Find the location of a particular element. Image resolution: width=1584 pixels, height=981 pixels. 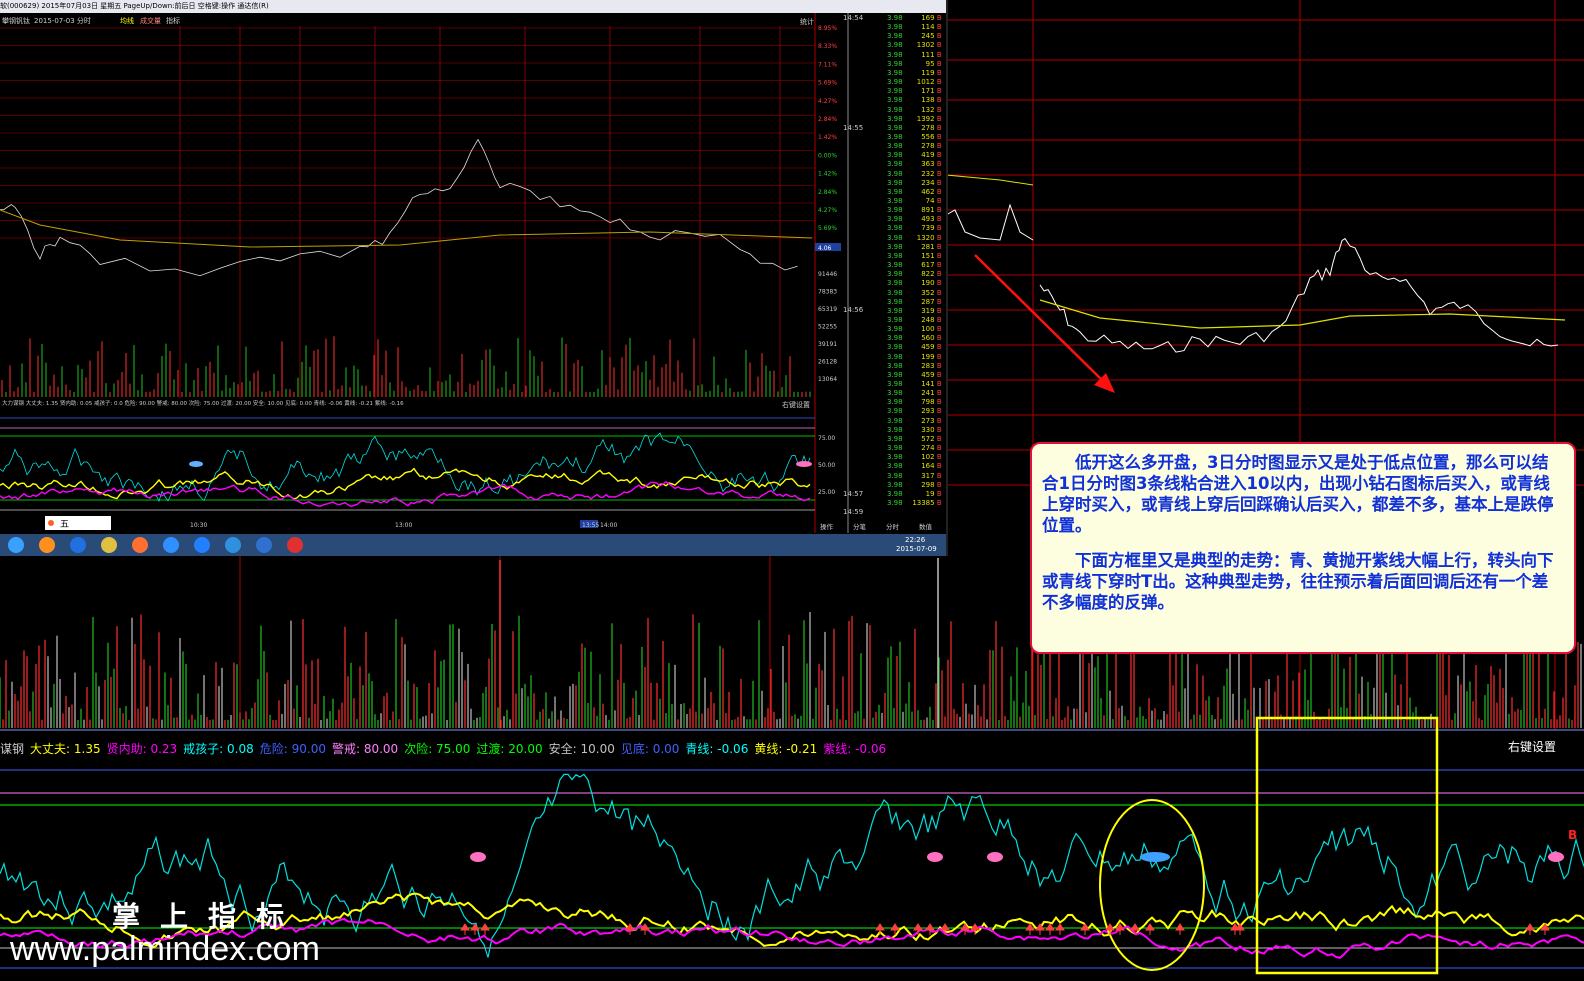

tick-row: 3.98 572 B is located at coordinates (914, 439).